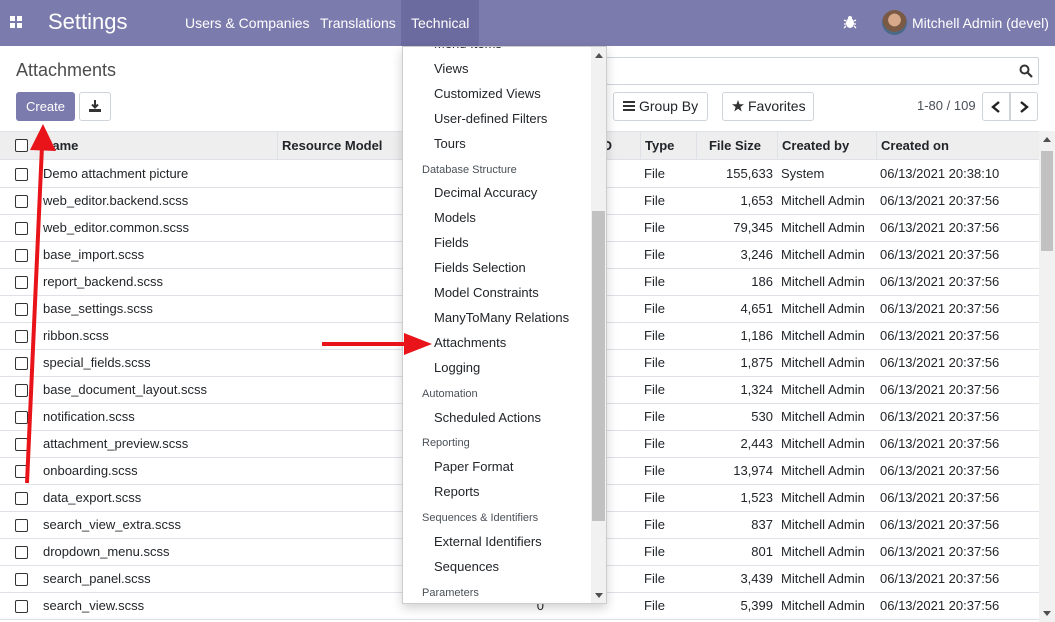 The width and height of the screenshot is (1055, 622). What do you see at coordinates (450, 394) in the screenshot?
I see `dropdown-section-header: Automation` at bounding box center [450, 394].